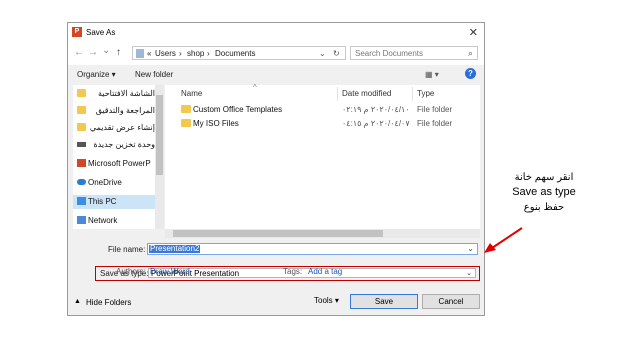 This screenshot has width=640, height=360. Describe the element at coordinates (278, 233) in the screenshot. I see `file-list-scroll-thumb` at that location.